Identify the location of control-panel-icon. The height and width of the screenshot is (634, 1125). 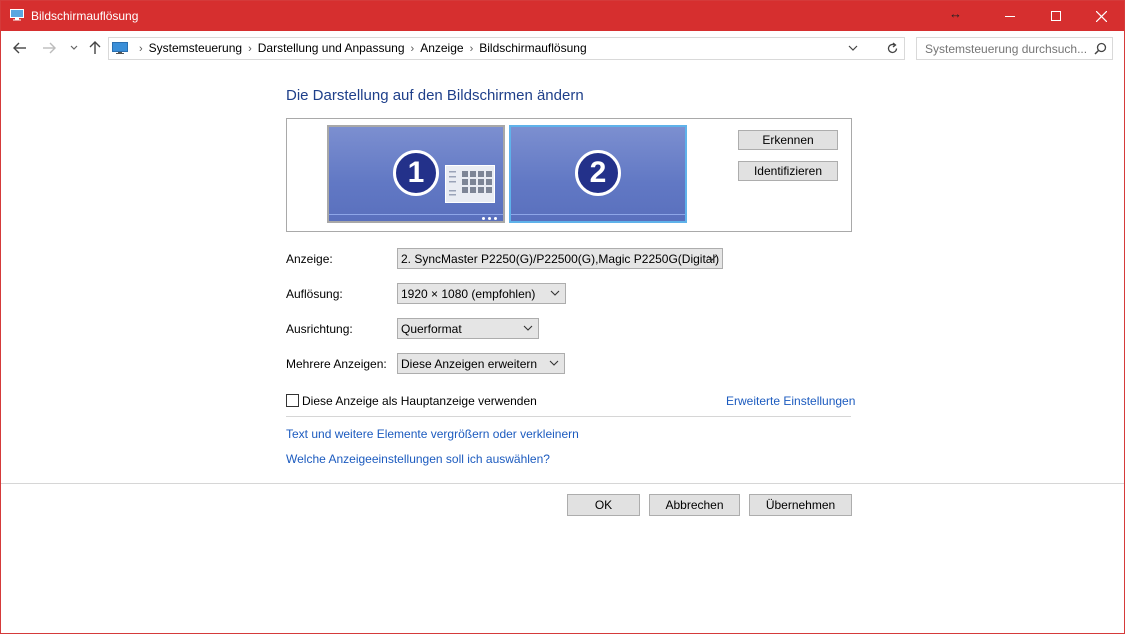
(120, 48).